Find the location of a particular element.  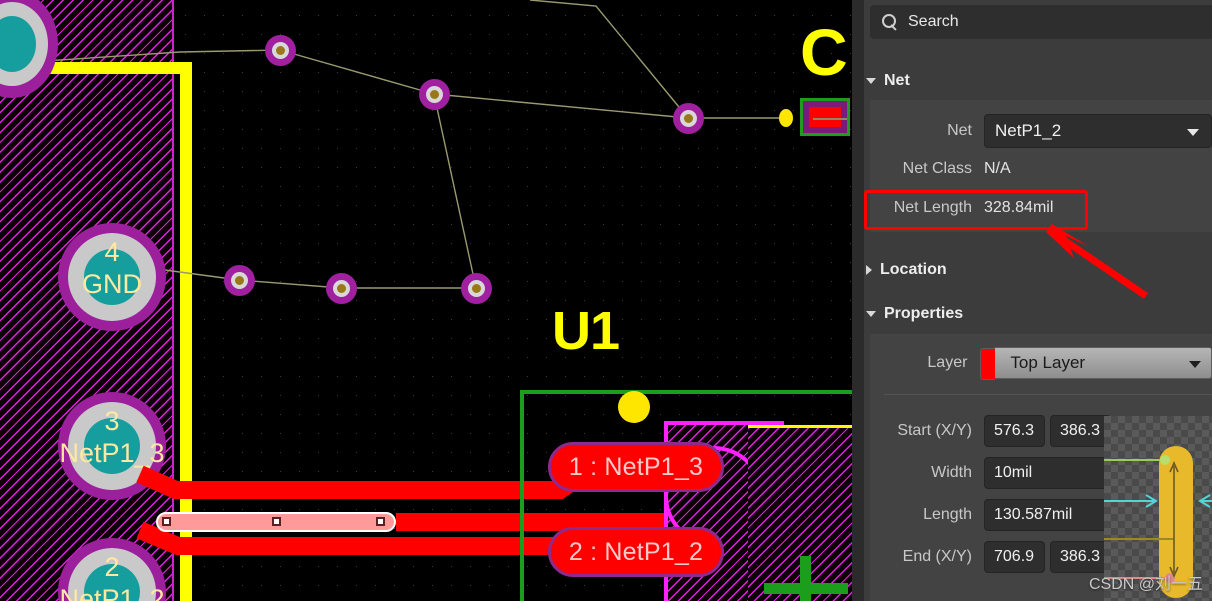

net-label-2: 2 : NetP1_2 is located at coordinates (636, 552).